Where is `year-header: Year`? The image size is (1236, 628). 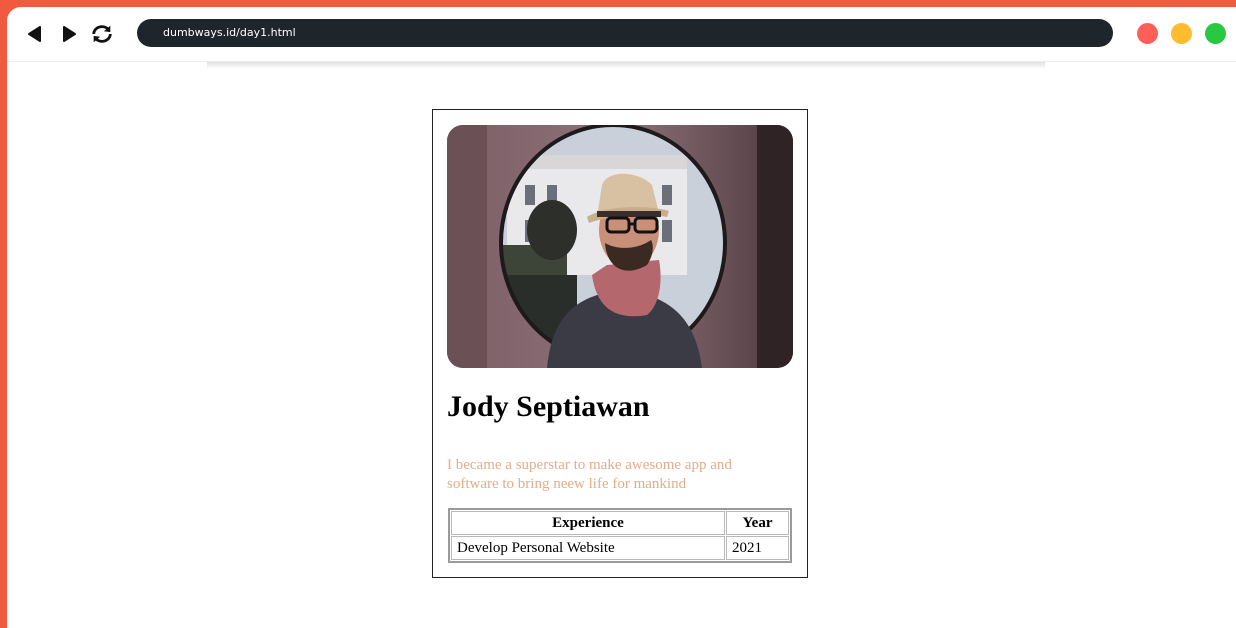
year-header: Year is located at coordinates (757, 523).